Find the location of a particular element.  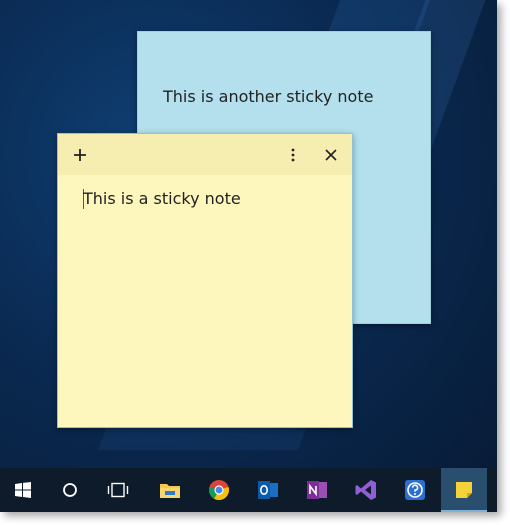

visual-studio-button is located at coordinates (366, 490).